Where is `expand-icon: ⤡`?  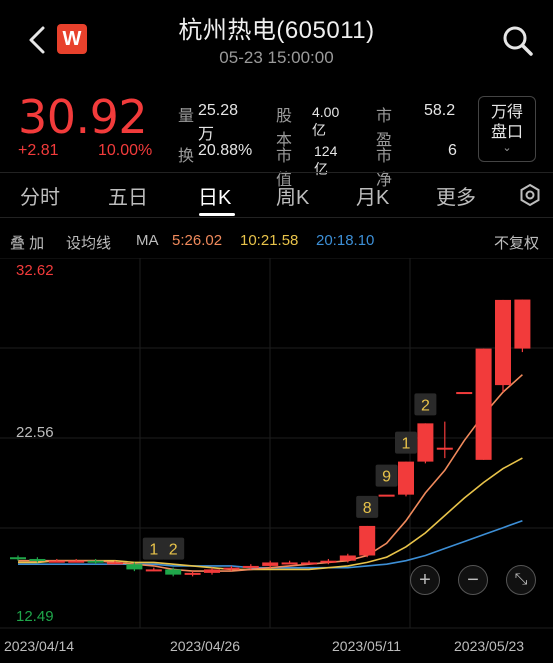
expand-icon: ⤡ is located at coordinates (521, 579).